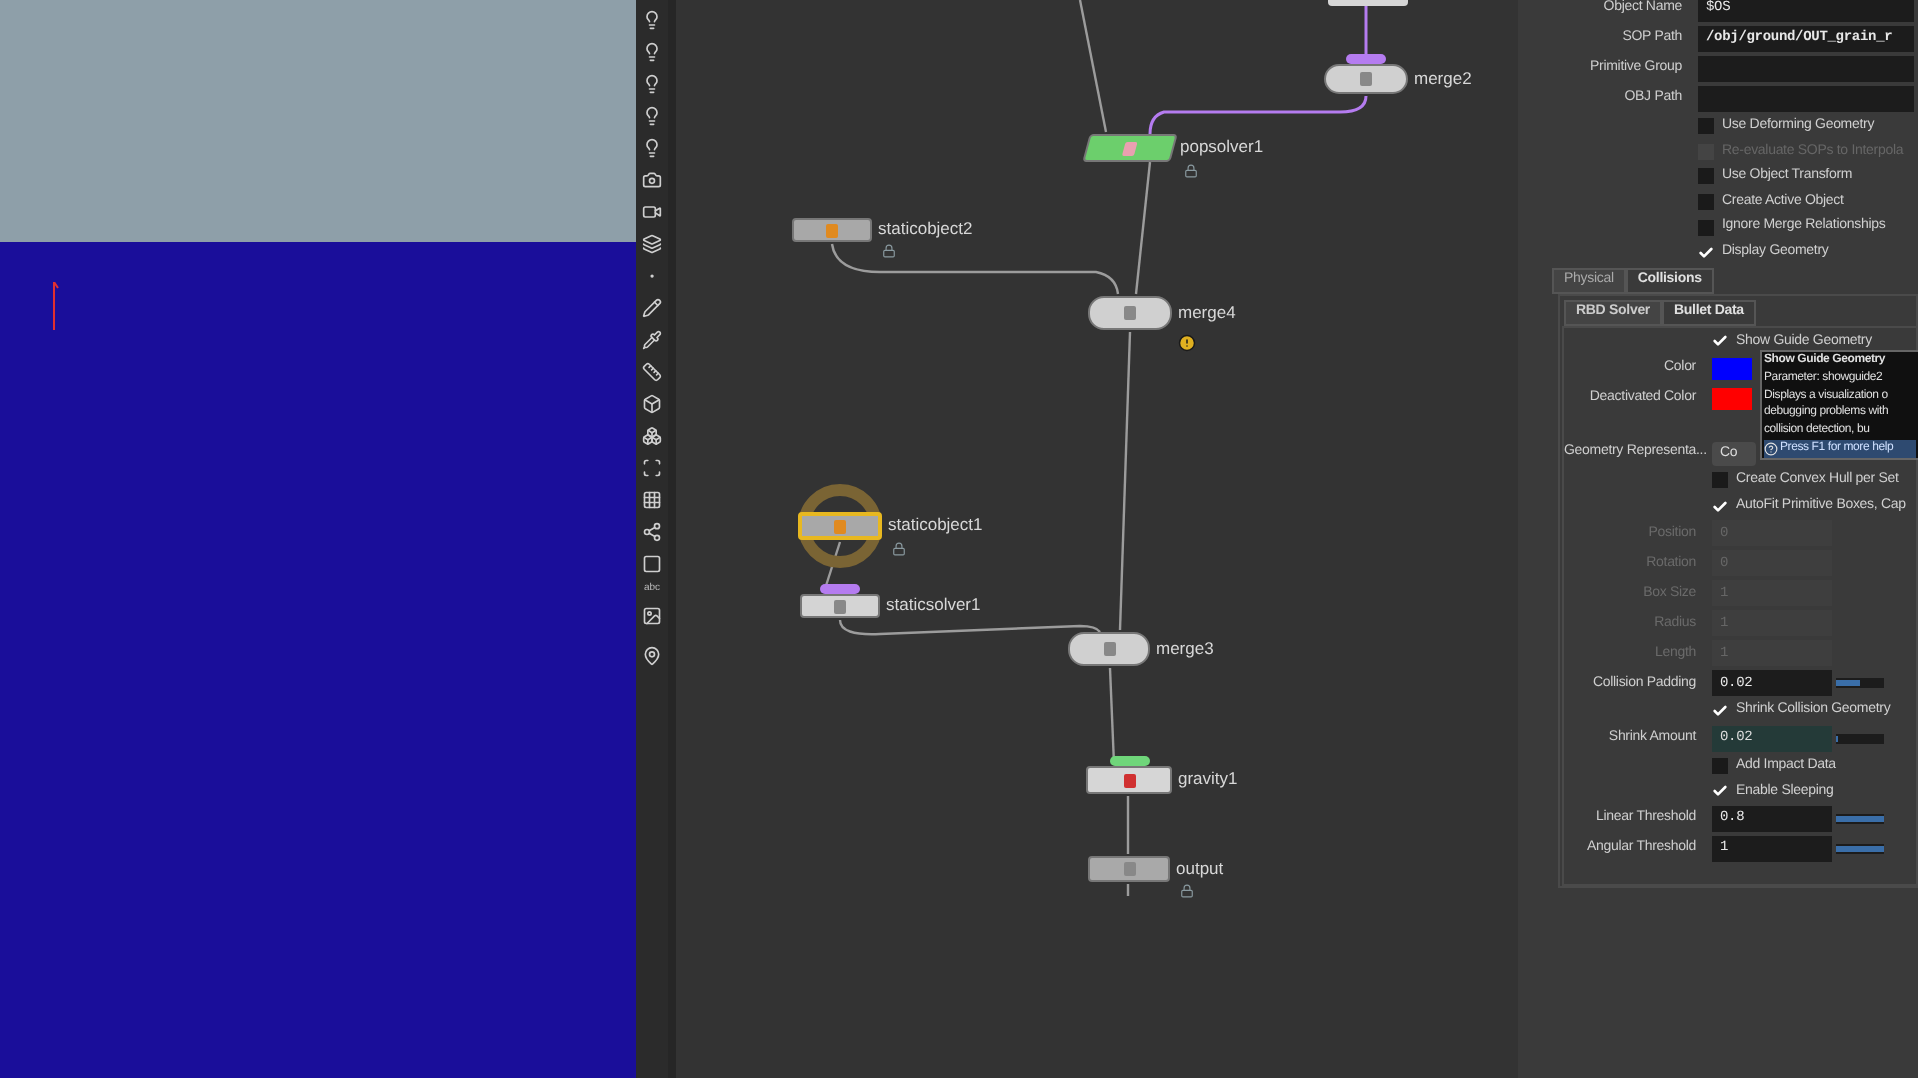  I want to click on node-label: gravity1, so click(1208, 778).